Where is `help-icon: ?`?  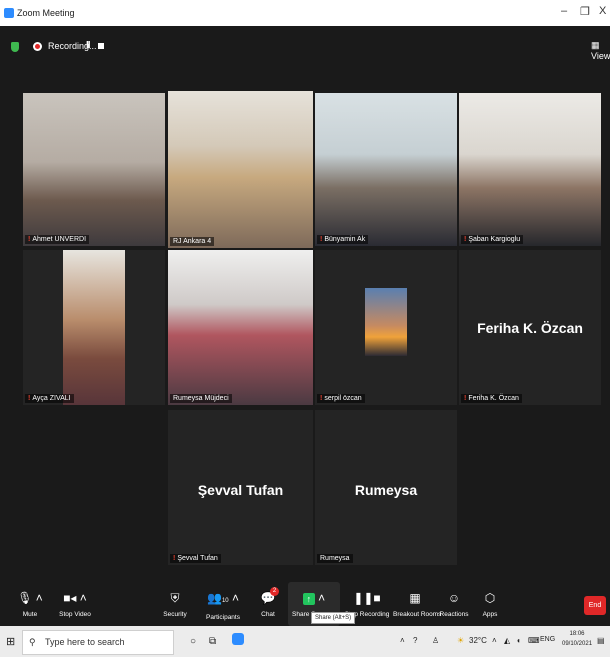
help-icon: ? is located at coordinates (415, 640).